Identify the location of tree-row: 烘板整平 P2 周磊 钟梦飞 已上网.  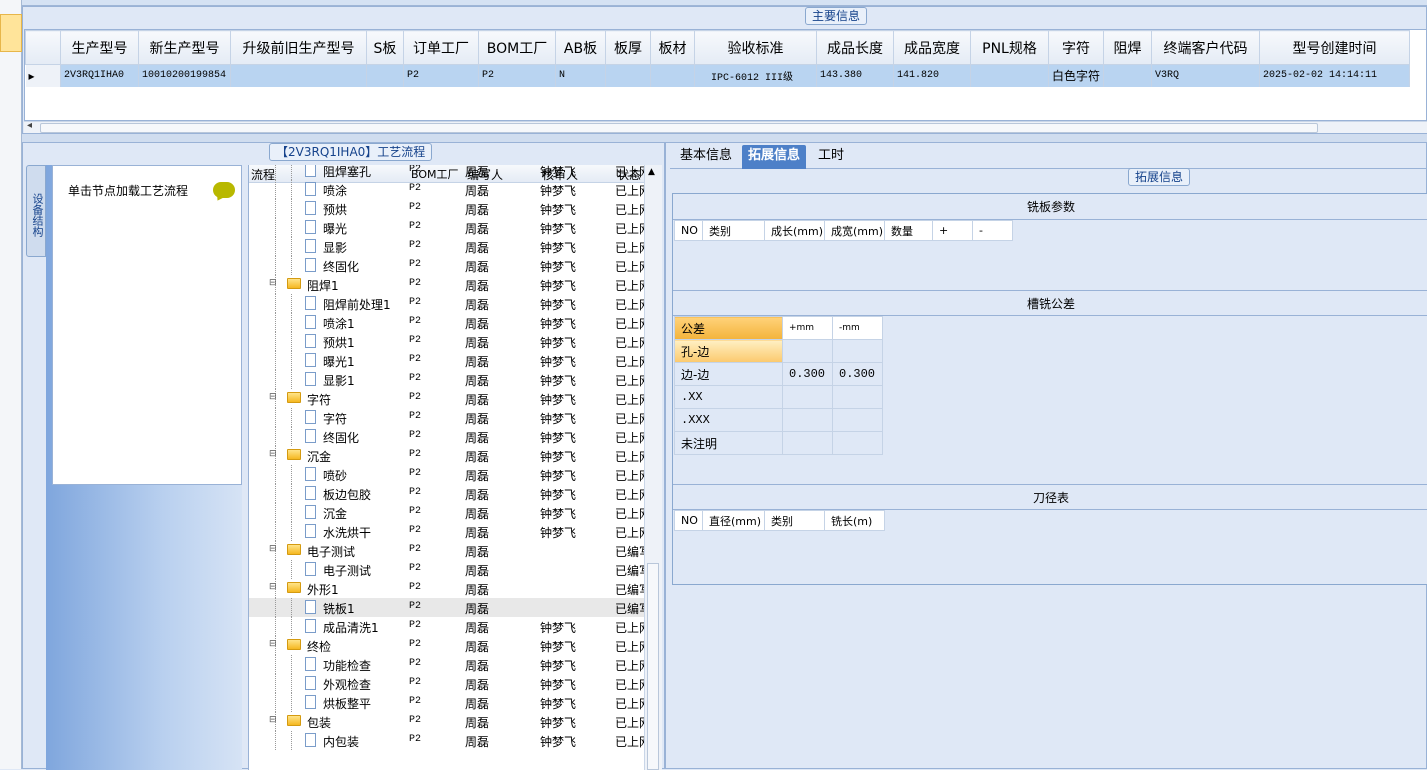
(446, 702).